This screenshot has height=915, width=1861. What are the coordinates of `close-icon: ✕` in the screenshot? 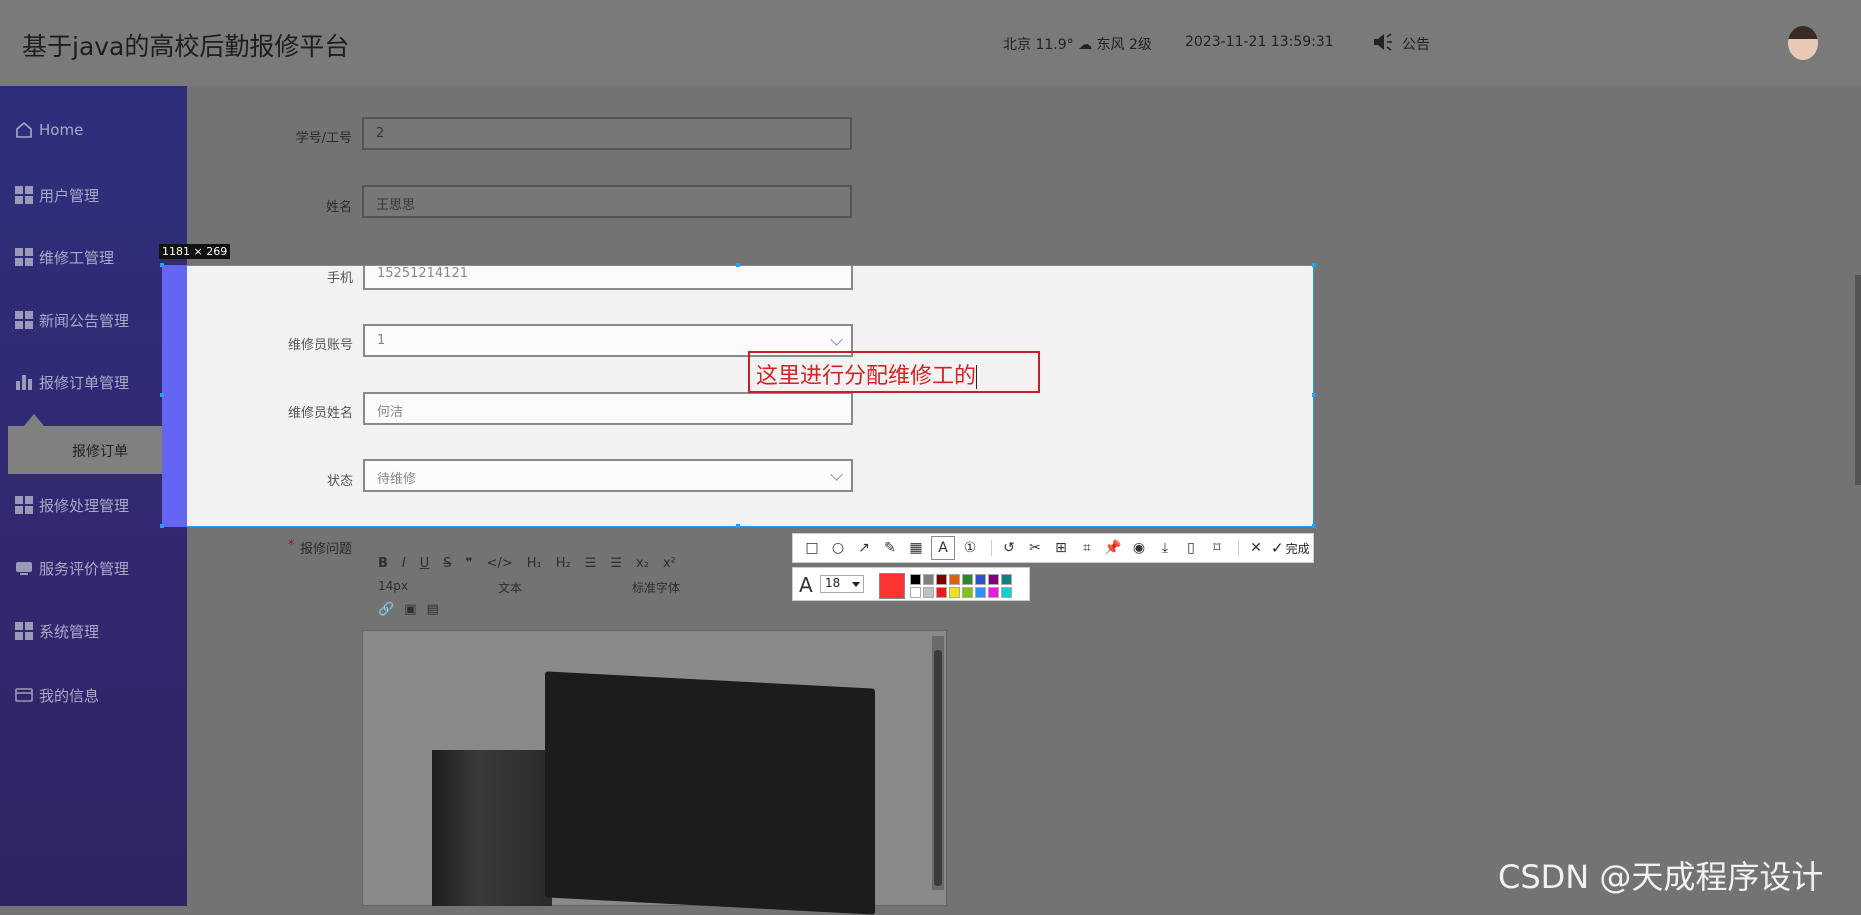 It's located at (1256, 548).